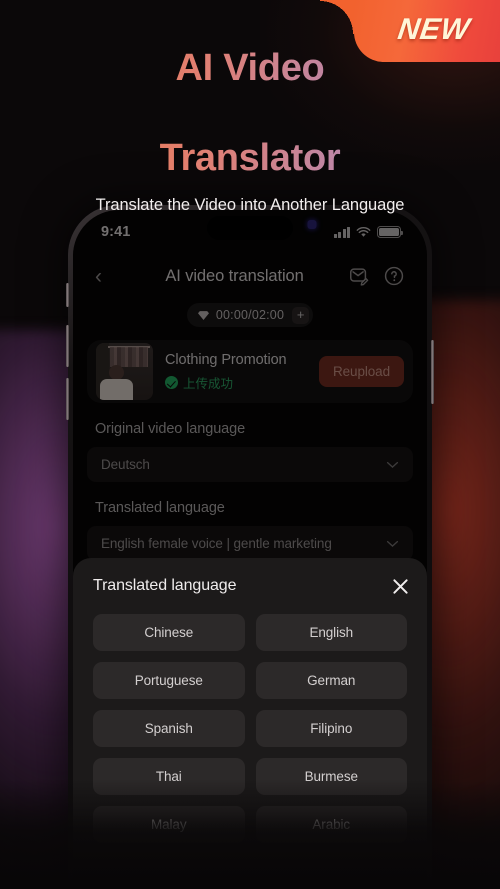 This screenshot has width=500, height=889. What do you see at coordinates (165, 585) in the screenshot?
I see `sheet-title: Translated language` at bounding box center [165, 585].